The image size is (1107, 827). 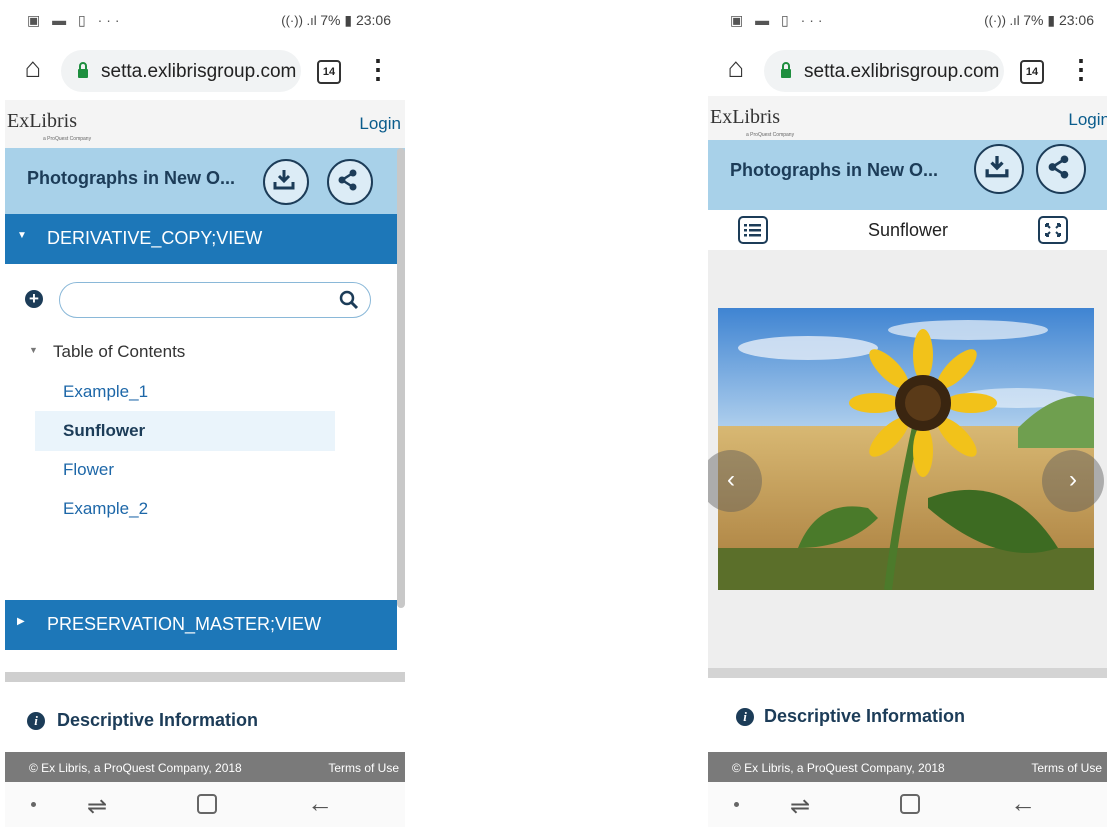 I want to click on fullscreen-button, so click(x=1053, y=230).